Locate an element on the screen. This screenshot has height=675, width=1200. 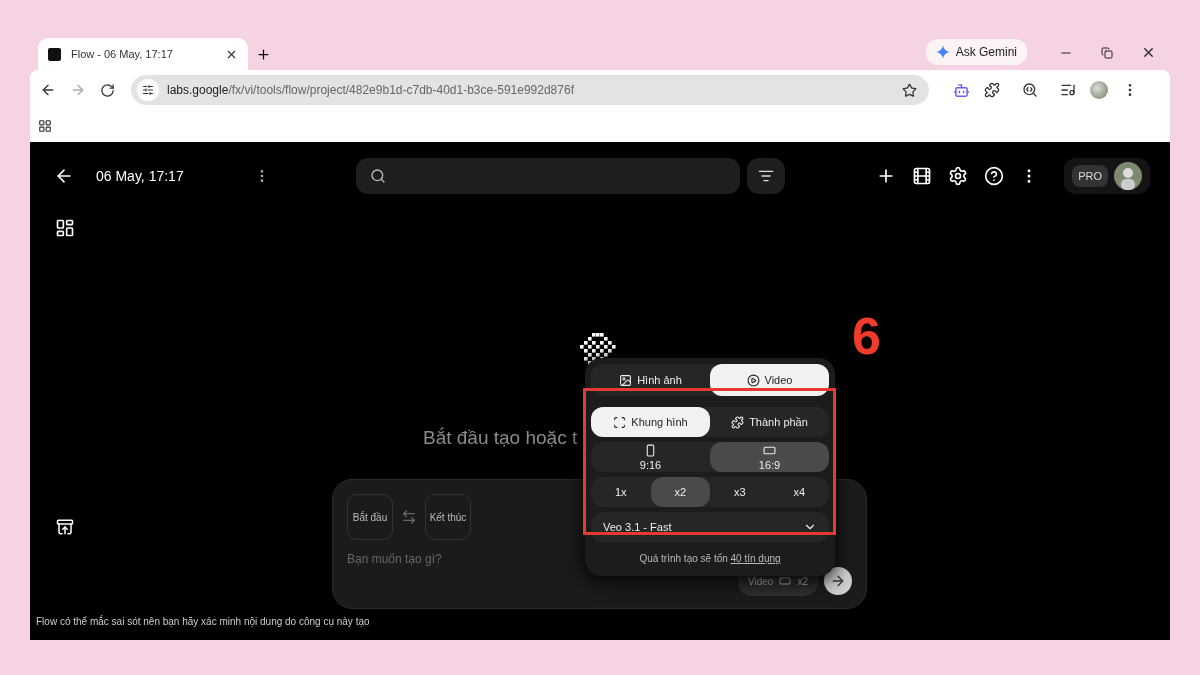
cost-note: Quá trình tạo sẽ tốn 40 tín dụng is located at coordinates (710, 558).